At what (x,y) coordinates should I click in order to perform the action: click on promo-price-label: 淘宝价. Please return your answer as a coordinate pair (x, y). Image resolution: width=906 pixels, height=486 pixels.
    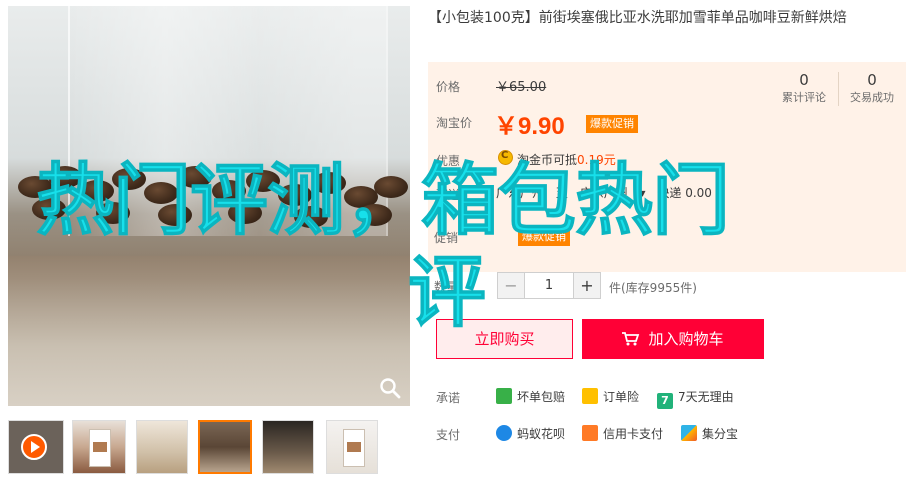
    Looking at the image, I should click on (454, 123).